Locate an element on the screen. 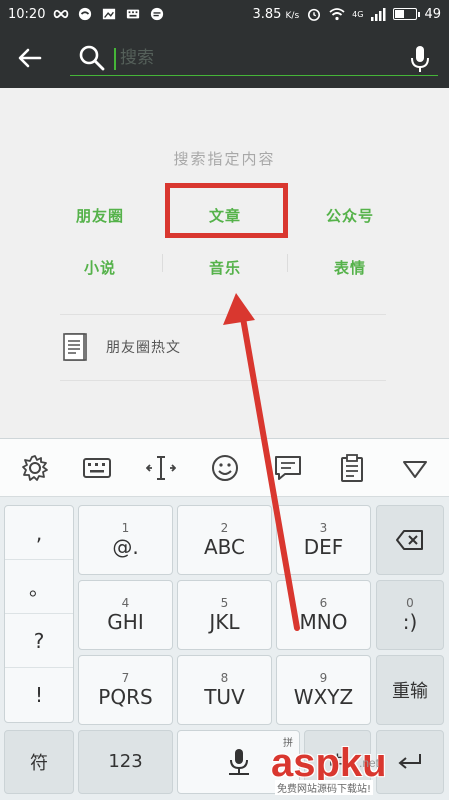  backspace-icon is located at coordinates (409, 540).